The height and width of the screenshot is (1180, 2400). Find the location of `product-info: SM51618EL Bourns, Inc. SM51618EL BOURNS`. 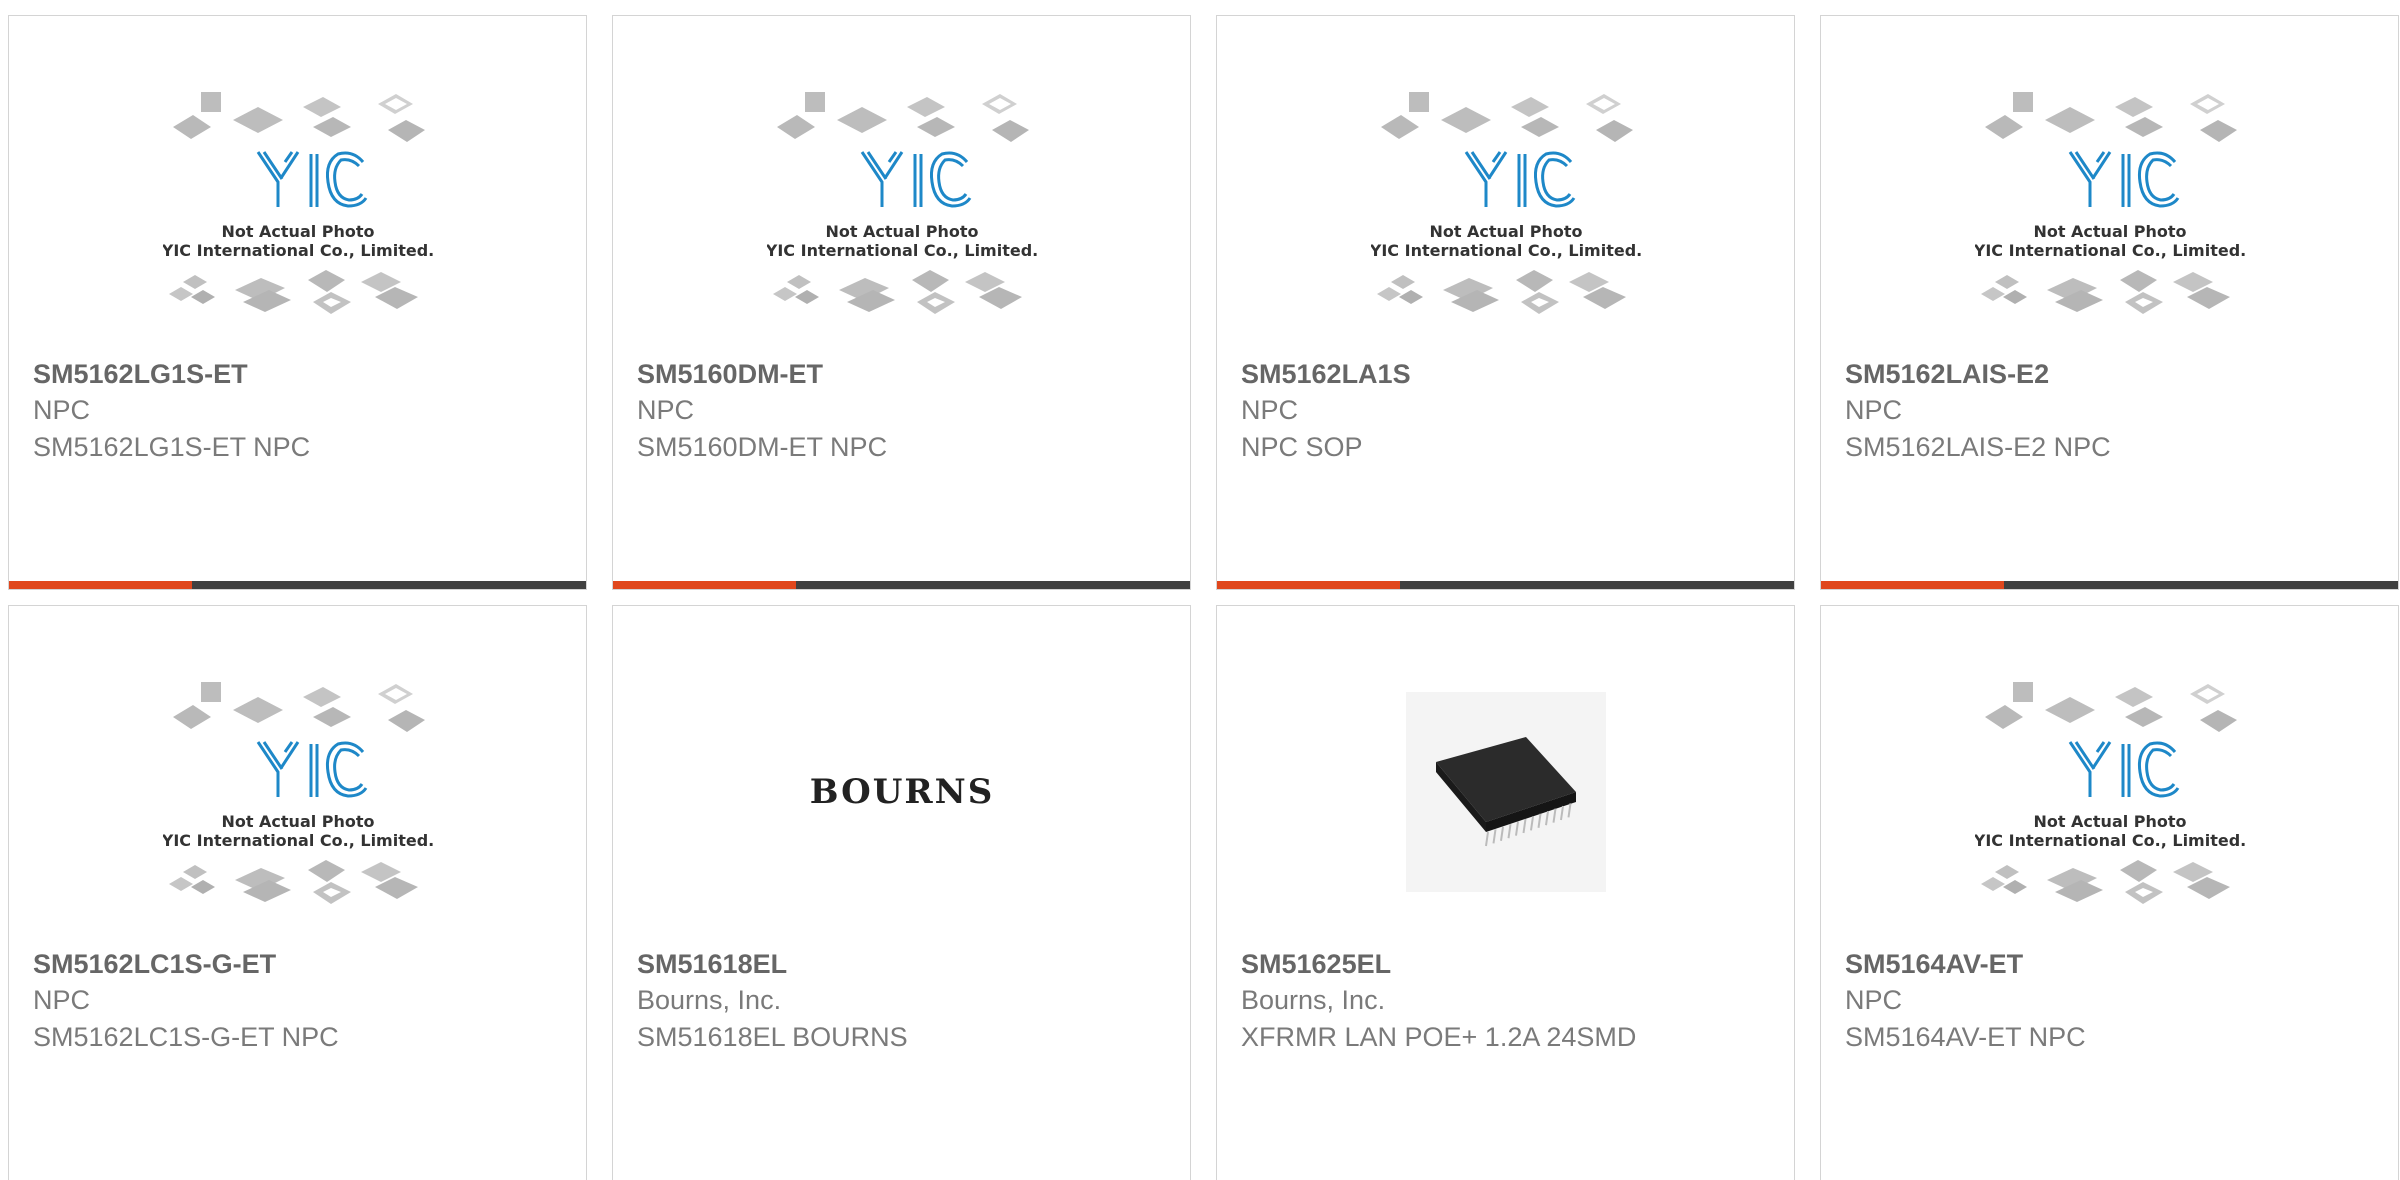

product-info: SM51618EL Bourns, Inc. SM51618EL BOURNS is located at coordinates (903, 1001).